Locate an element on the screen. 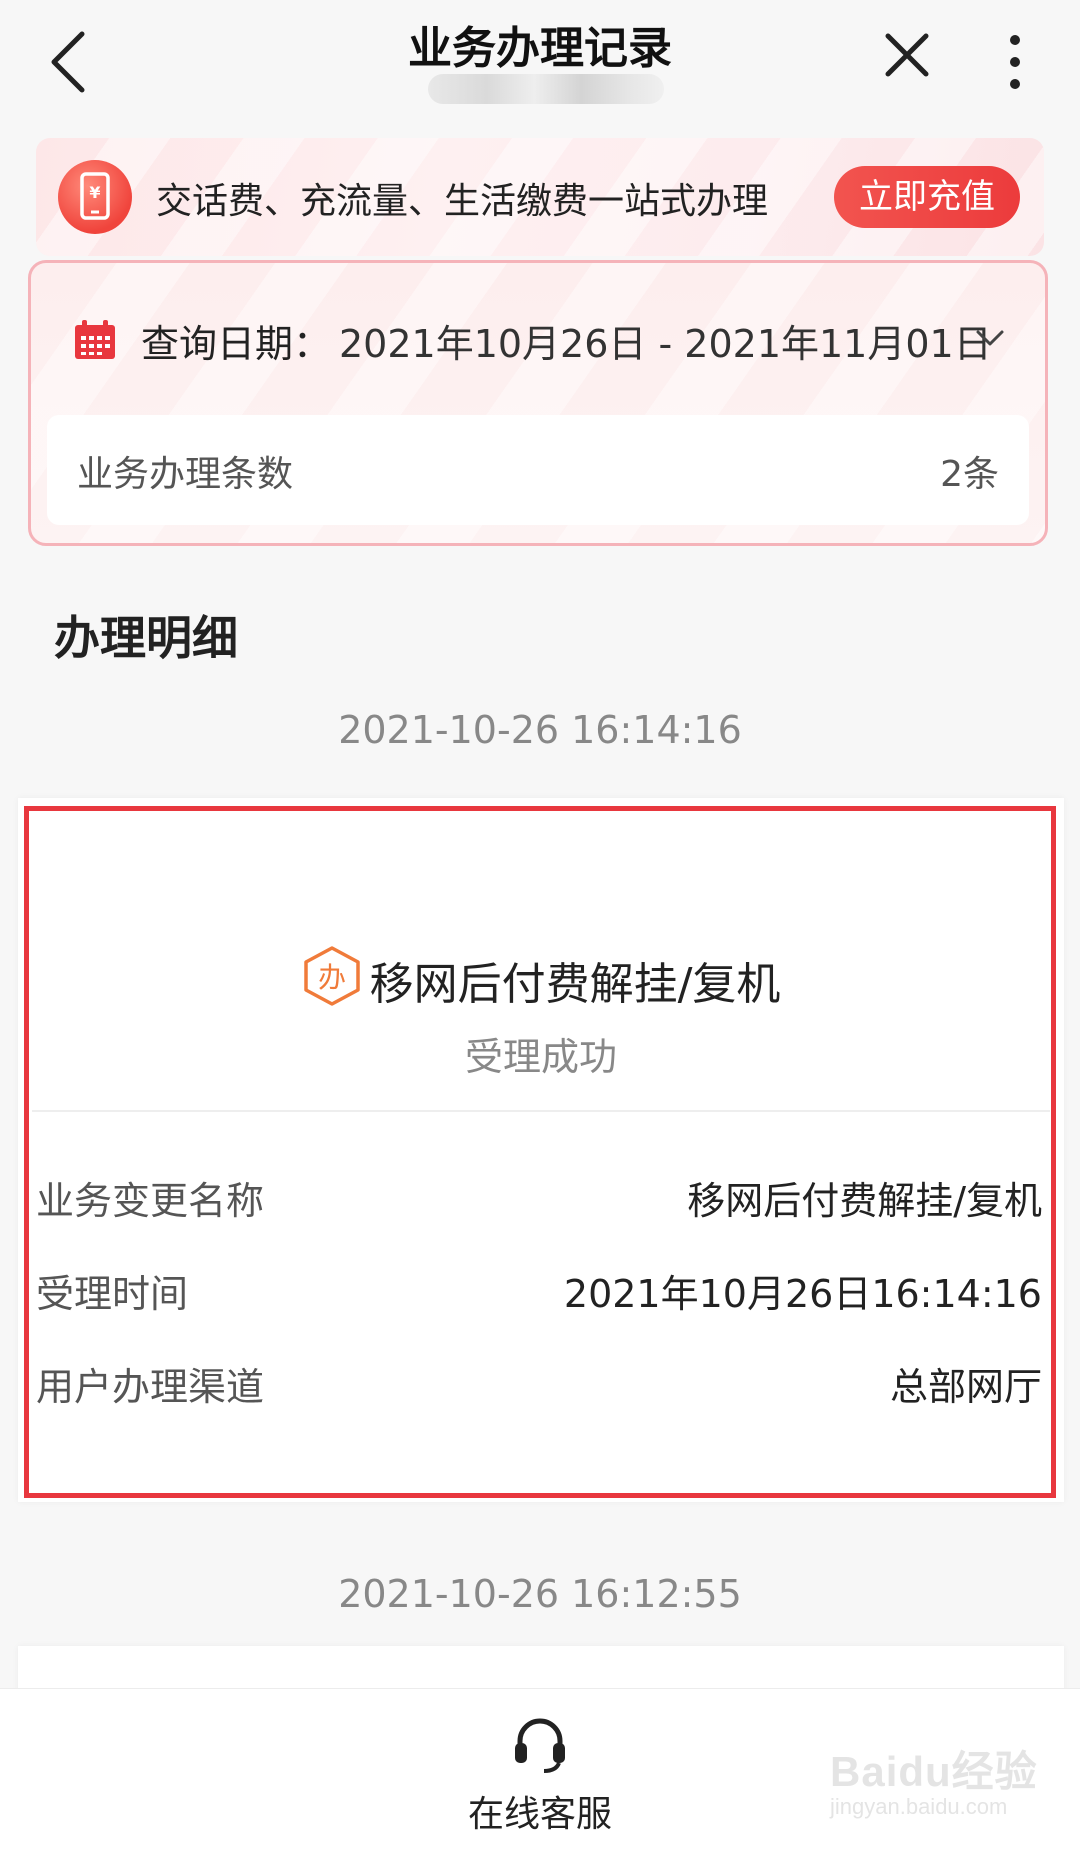 This screenshot has width=1080, height=1849. recharge-promo-banner: ¥ 交话费、充流量、生活缴费一站式办理 立即充值 is located at coordinates (540, 197).